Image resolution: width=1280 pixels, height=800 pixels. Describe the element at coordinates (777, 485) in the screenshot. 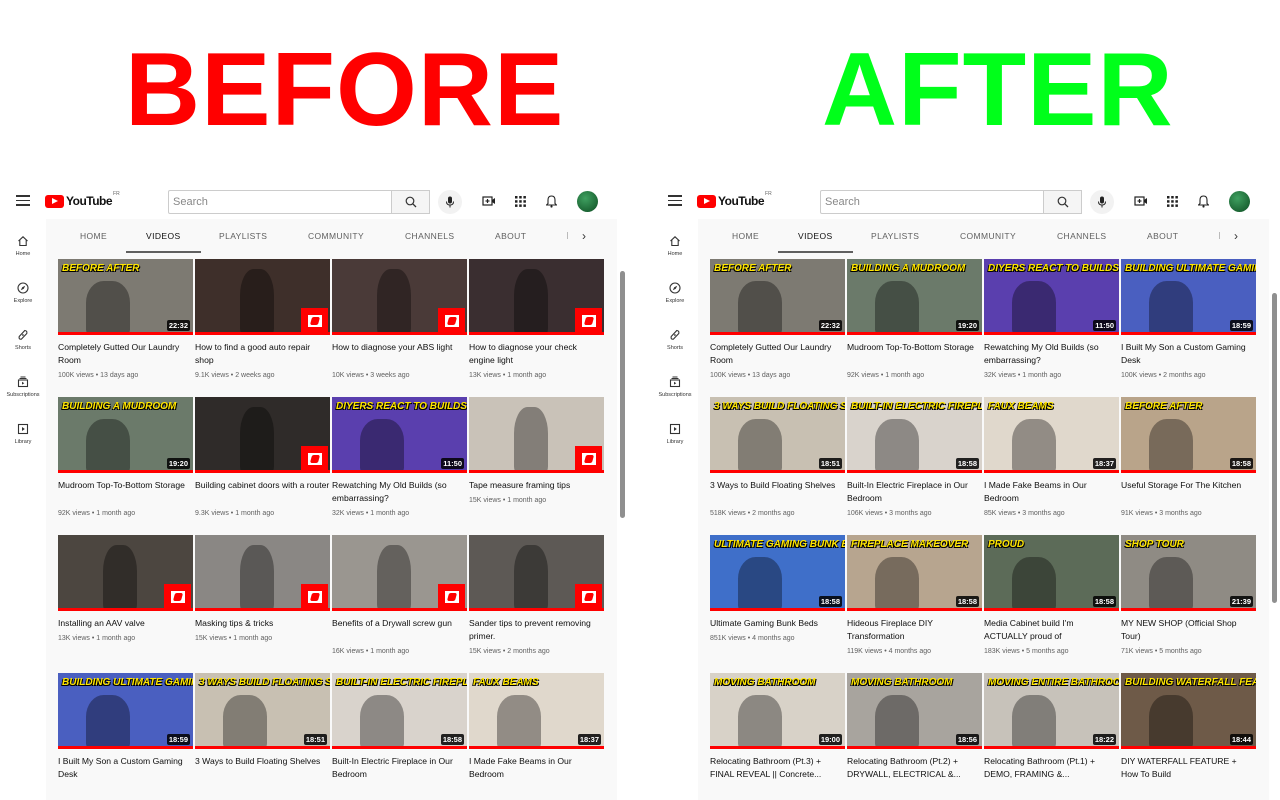

I see `video-title: 3 Ways to Build Floating Shelves` at that location.